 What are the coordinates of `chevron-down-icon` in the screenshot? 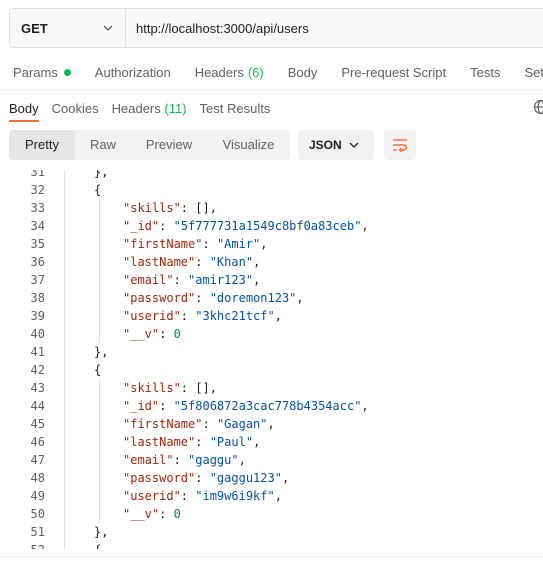 It's located at (108, 28).